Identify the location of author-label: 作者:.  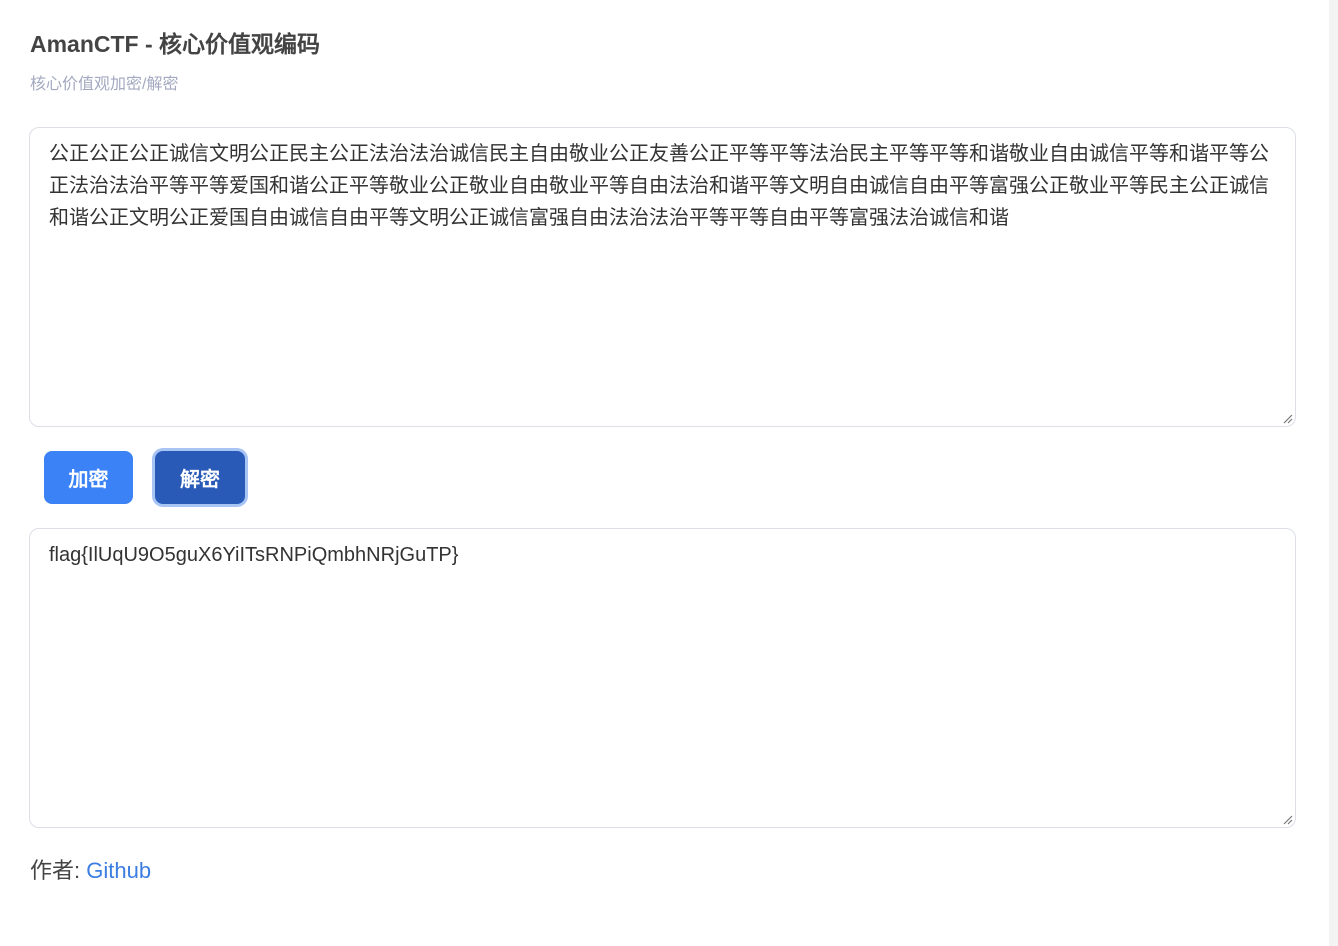
(58, 870).